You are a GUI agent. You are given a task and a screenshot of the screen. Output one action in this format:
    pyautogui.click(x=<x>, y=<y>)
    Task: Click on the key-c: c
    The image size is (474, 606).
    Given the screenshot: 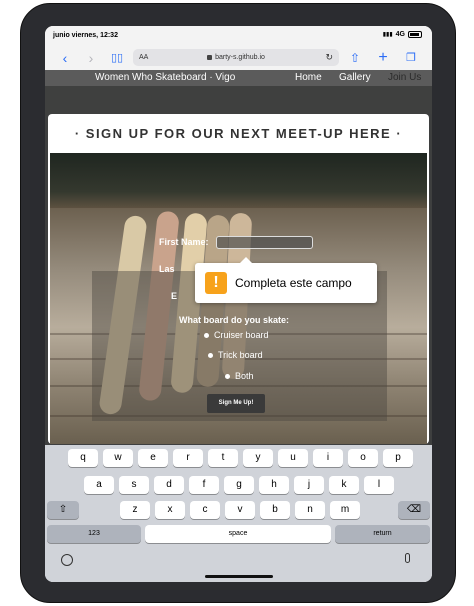 What is the action you would take?
    pyautogui.click(x=205, y=510)
    